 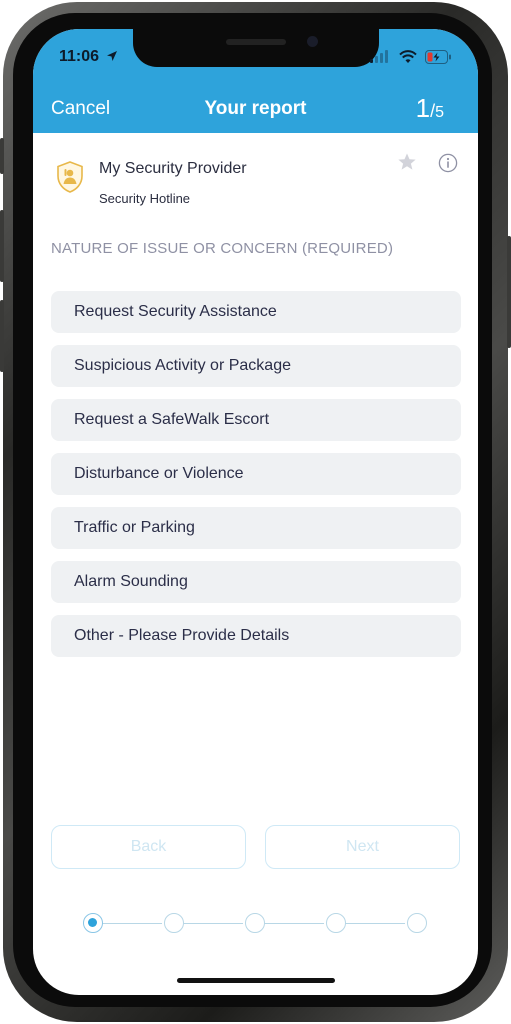 What do you see at coordinates (111, 56) in the screenshot?
I see `location-arrow-icon` at bounding box center [111, 56].